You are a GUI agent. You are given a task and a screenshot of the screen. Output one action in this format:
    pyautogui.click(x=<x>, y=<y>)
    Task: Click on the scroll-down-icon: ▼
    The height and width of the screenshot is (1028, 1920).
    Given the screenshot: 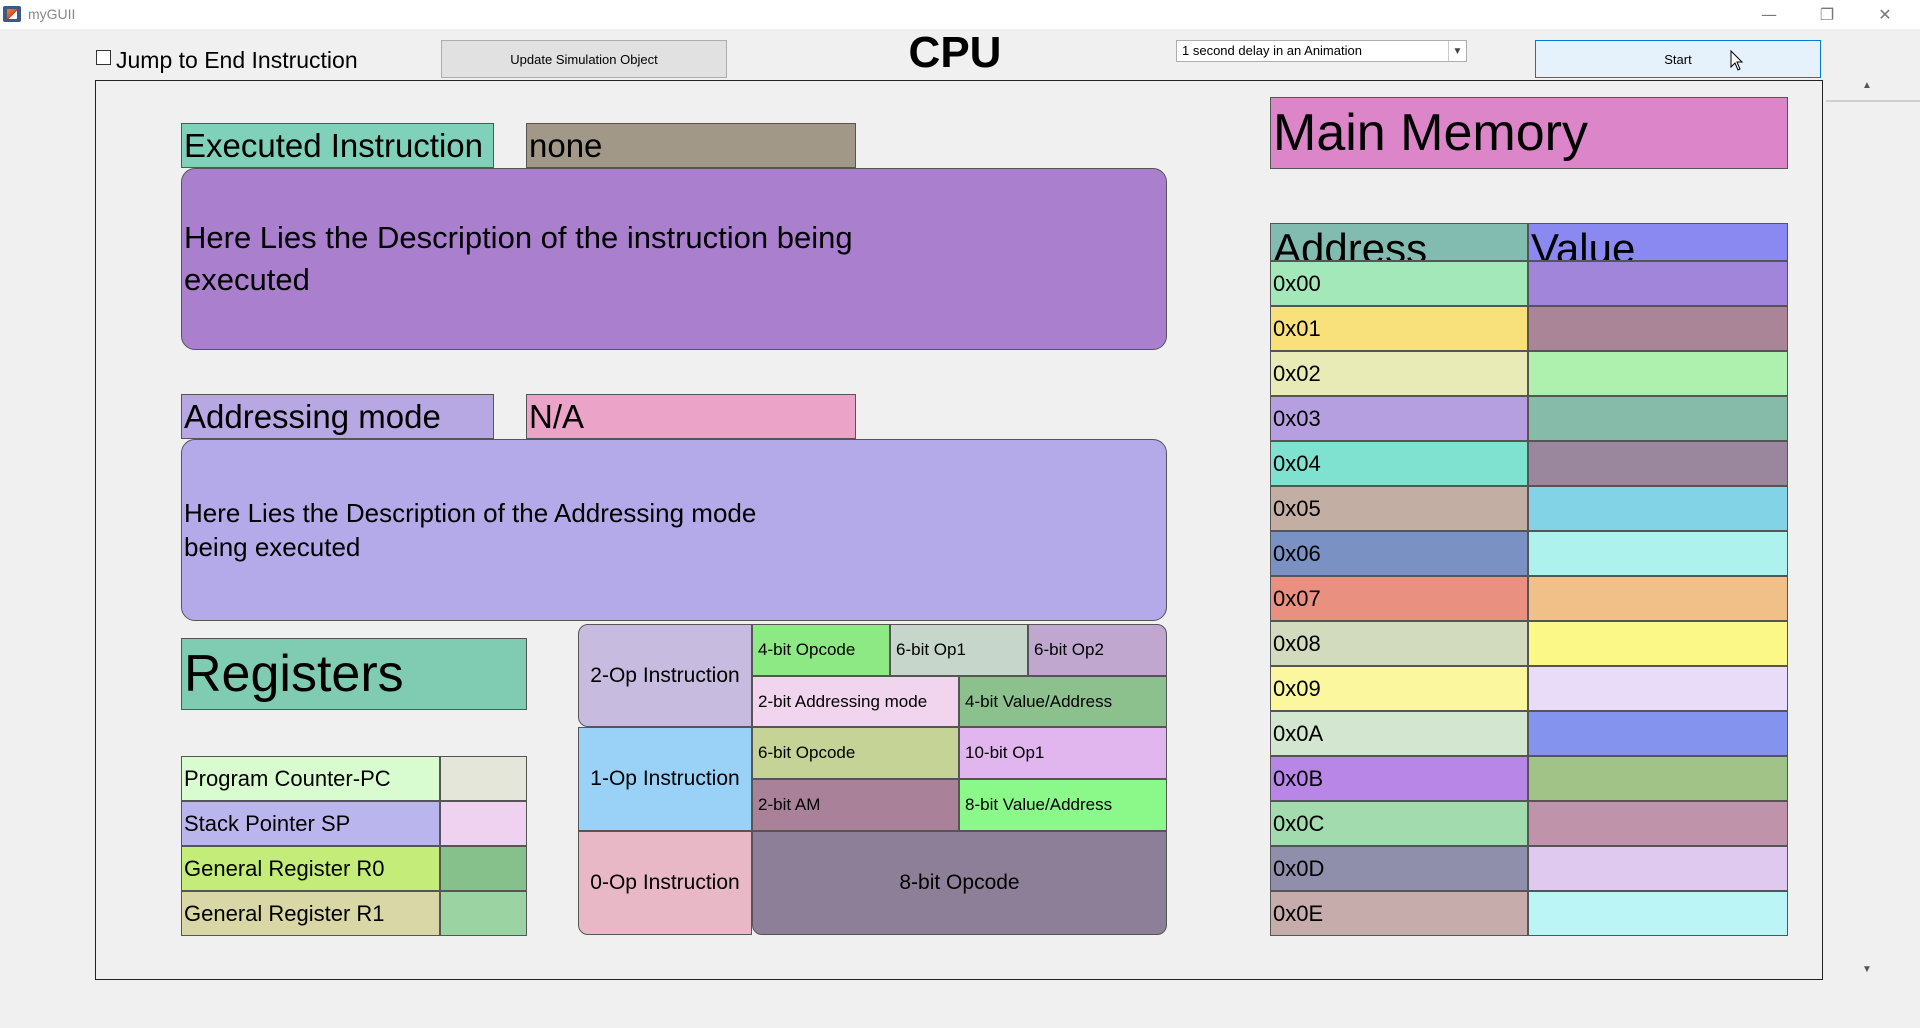 What is the action you would take?
    pyautogui.click(x=1867, y=969)
    